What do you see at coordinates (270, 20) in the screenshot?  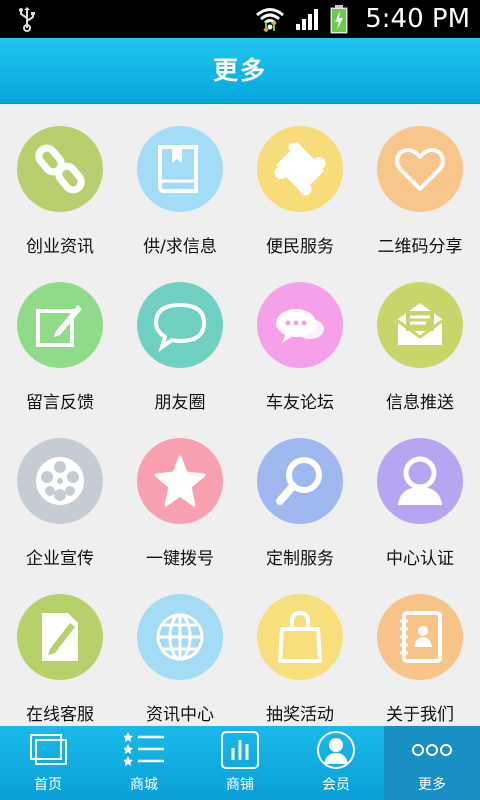 I see `wifi-icon` at bounding box center [270, 20].